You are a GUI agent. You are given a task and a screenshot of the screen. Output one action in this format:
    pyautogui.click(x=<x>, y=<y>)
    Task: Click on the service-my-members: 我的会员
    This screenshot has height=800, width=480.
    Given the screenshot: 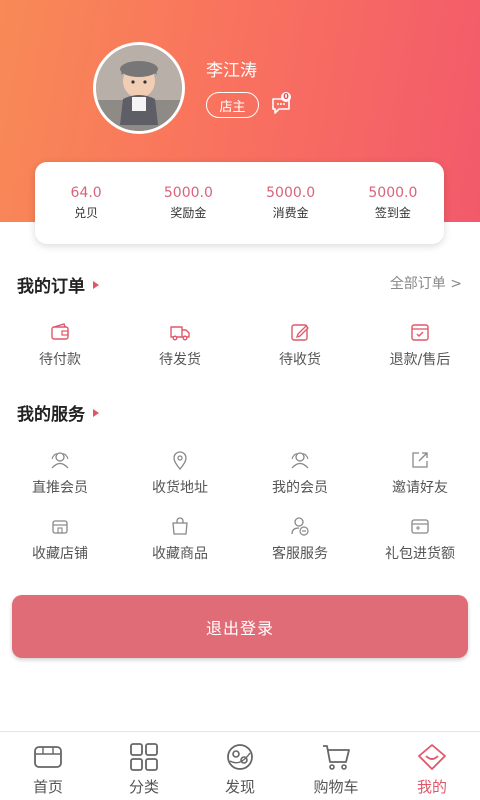 What is the action you would take?
    pyautogui.click(x=300, y=473)
    